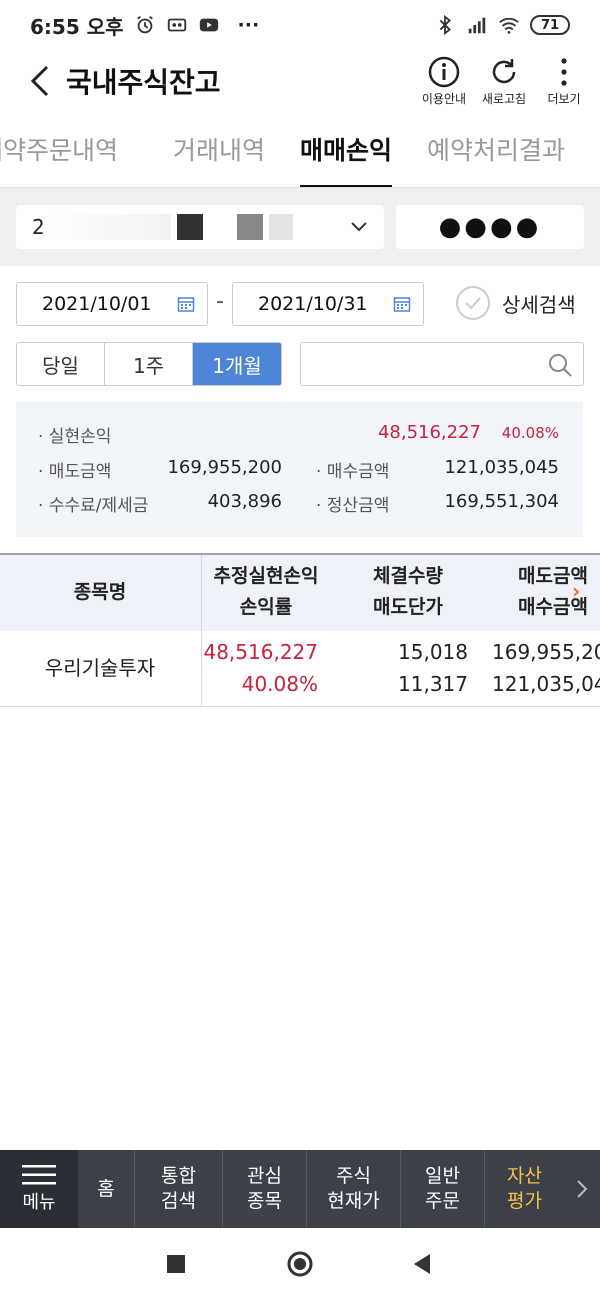 The width and height of the screenshot is (600, 1300). I want to click on fees-value: 403,896, so click(244, 501).